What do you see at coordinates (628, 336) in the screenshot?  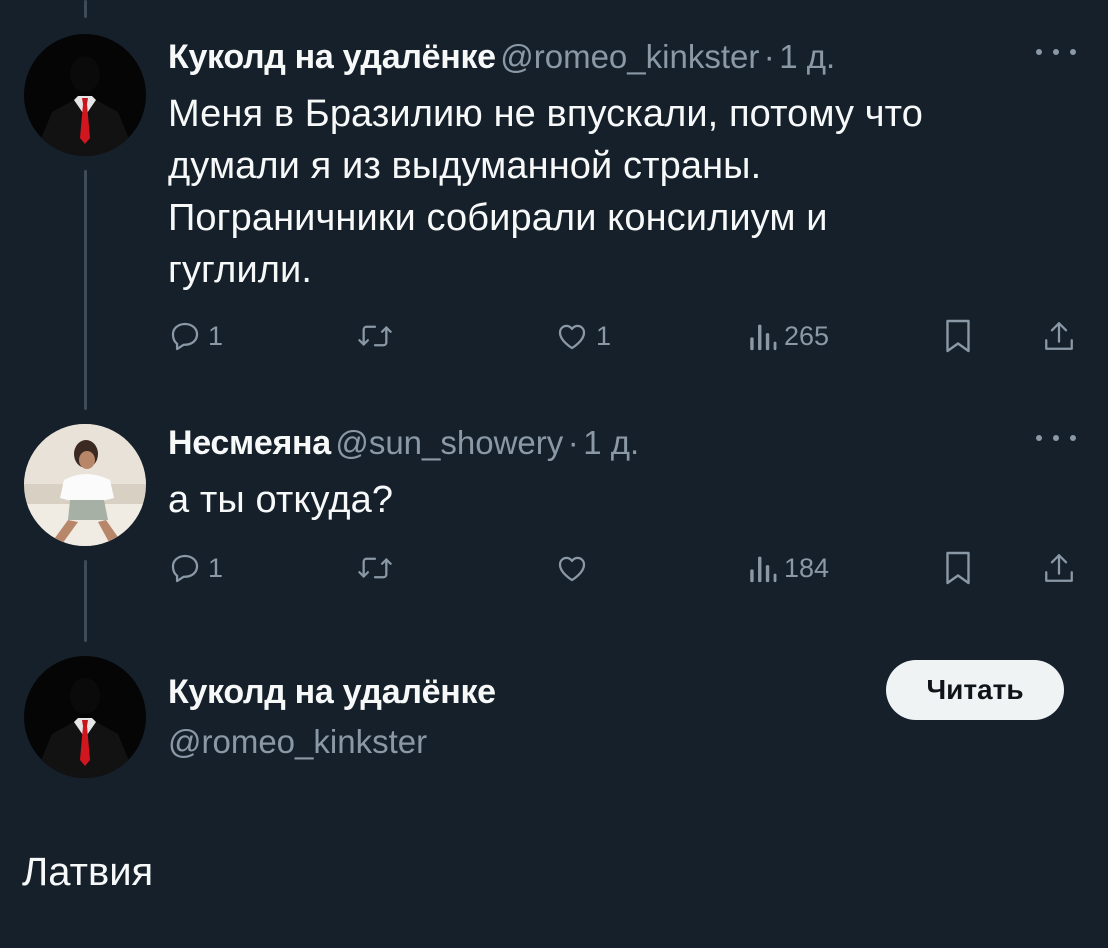 I see `post-actions: 1 1 265` at bounding box center [628, 336].